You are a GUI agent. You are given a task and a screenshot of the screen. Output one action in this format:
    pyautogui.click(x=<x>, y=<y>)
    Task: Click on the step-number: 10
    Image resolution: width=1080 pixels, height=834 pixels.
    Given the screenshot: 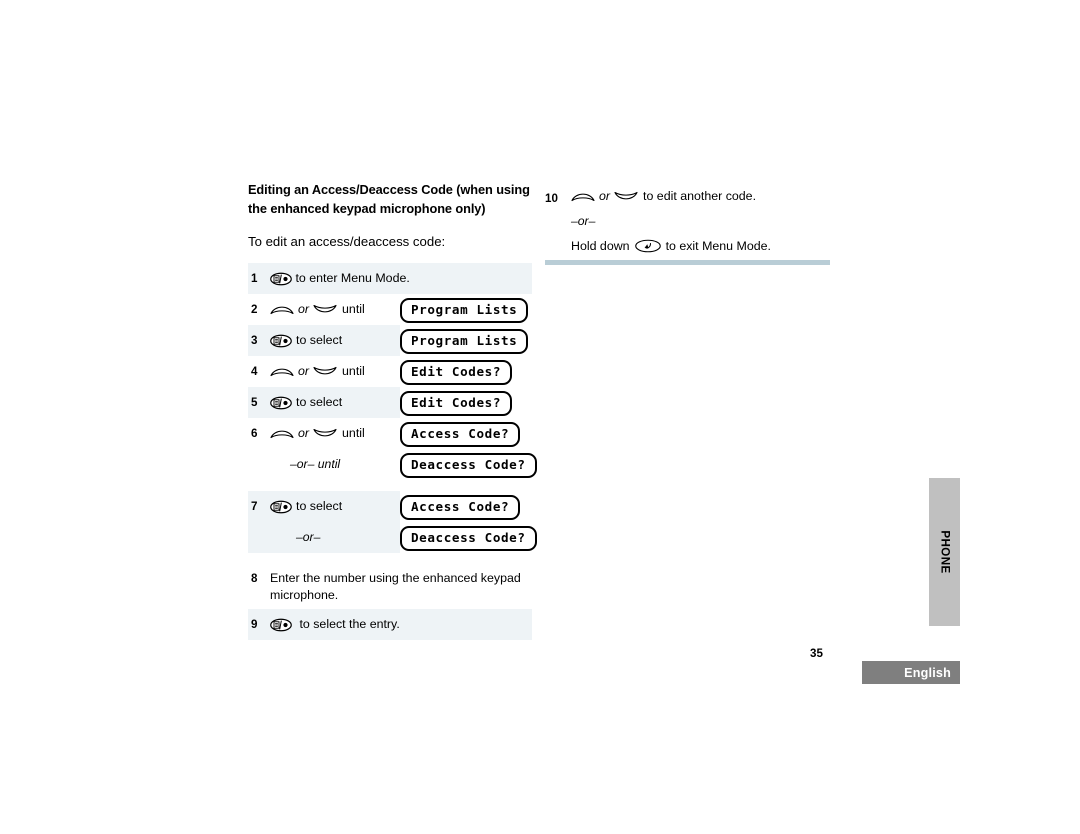 What is the action you would take?
    pyautogui.click(x=551, y=198)
    